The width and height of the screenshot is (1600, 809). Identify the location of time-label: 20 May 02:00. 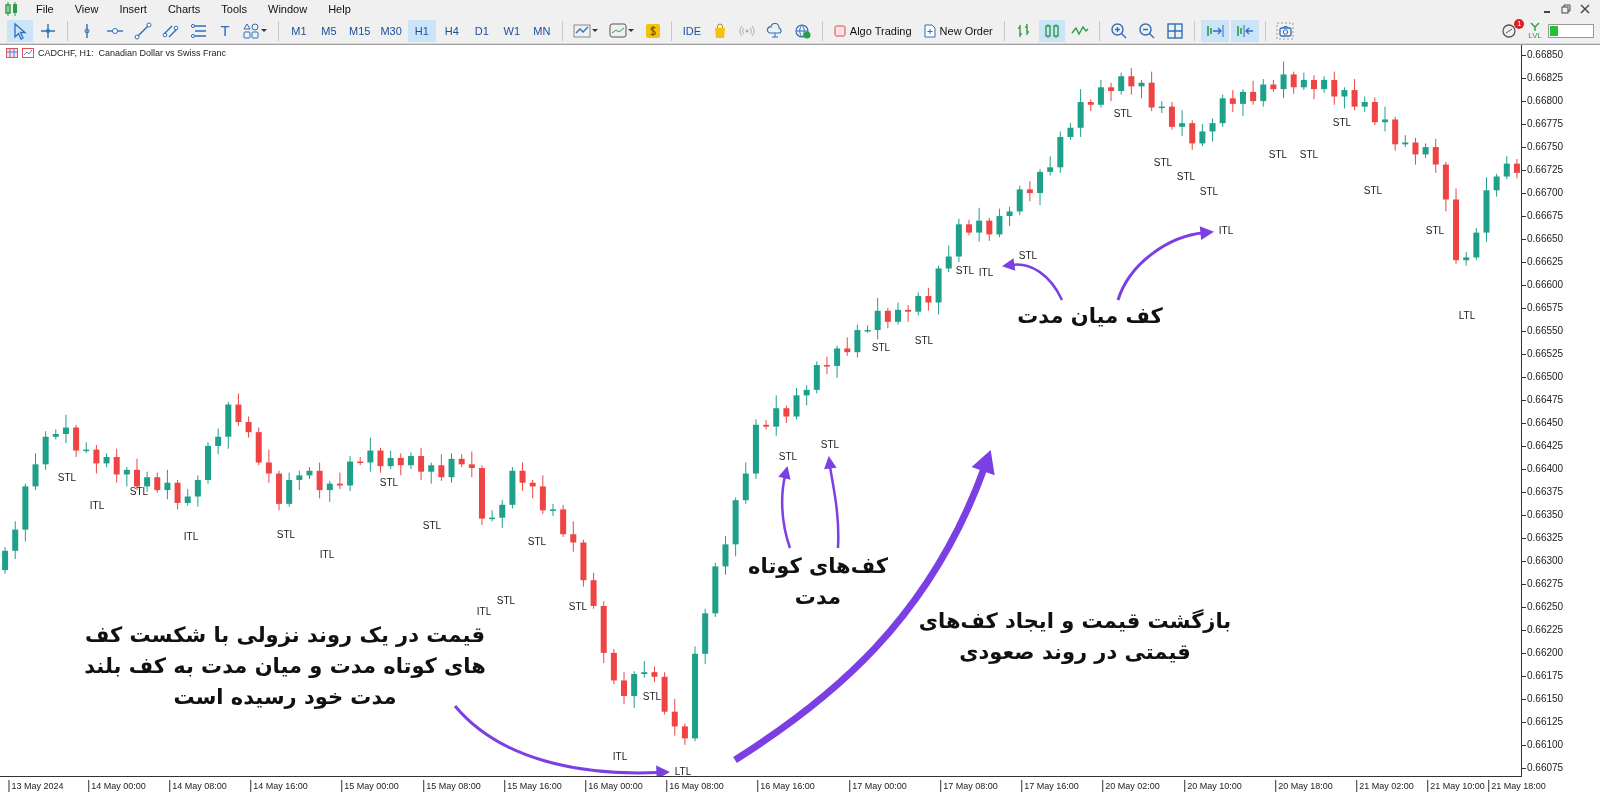
(1131, 786).